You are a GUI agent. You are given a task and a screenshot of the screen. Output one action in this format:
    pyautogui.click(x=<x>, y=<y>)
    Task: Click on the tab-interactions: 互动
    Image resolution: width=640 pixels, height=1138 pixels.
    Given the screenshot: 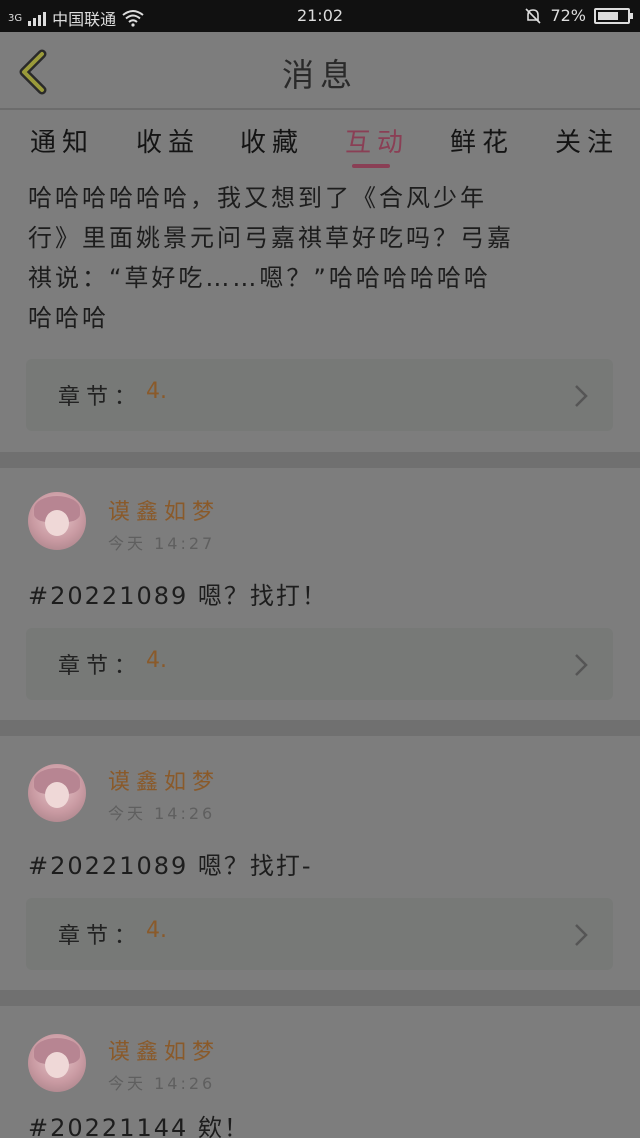 What is the action you would take?
    pyautogui.click(x=377, y=140)
    